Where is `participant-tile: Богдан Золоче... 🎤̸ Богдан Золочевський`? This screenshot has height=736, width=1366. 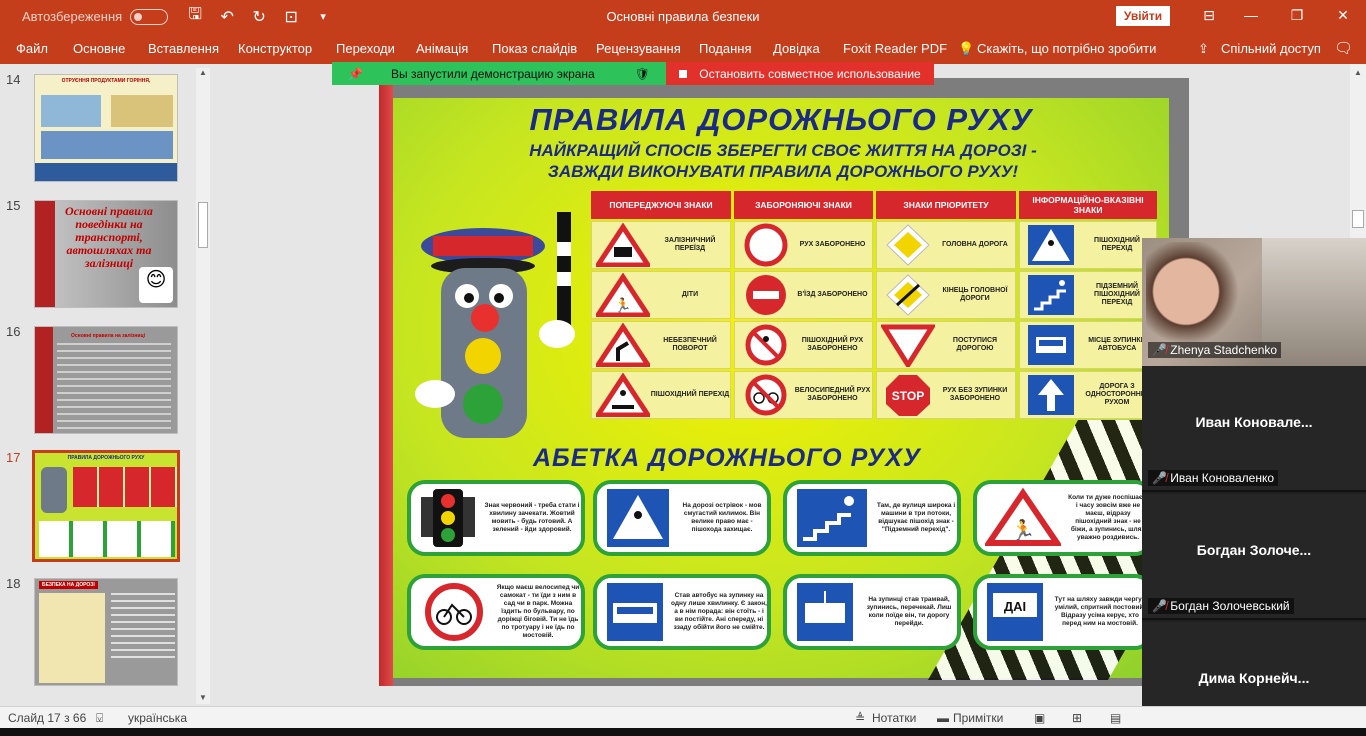 participant-tile: Богдан Золоче... 🎤̸ Богдан Золочевський is located at coordinates (1254, 557).